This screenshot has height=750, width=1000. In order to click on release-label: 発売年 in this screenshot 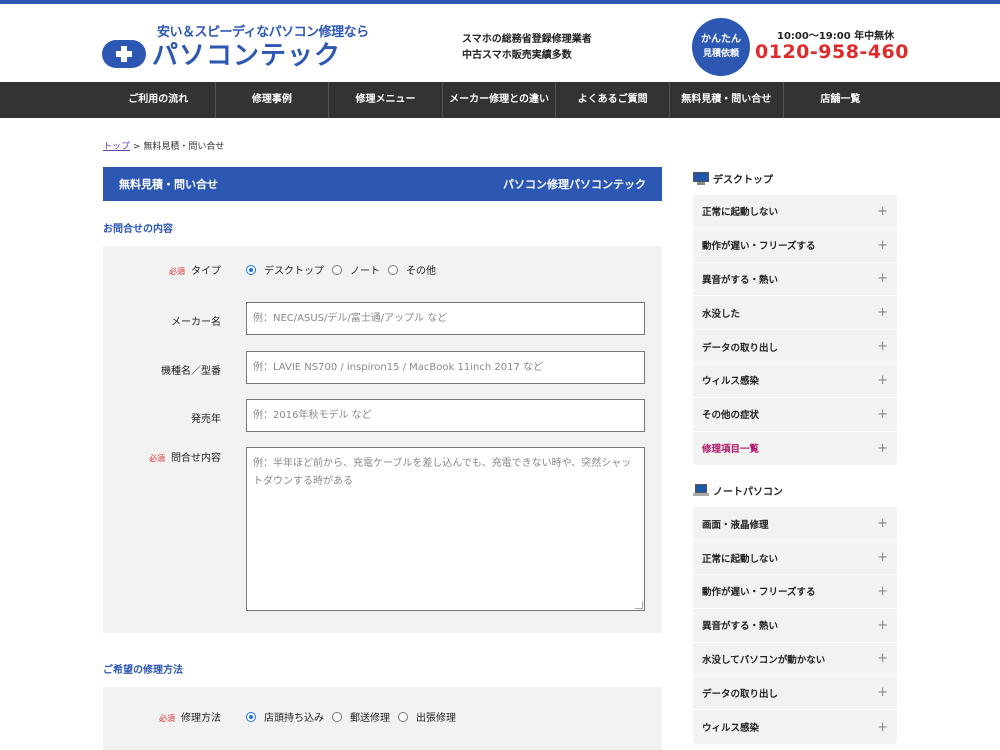, I will do `click(206, 419)`.